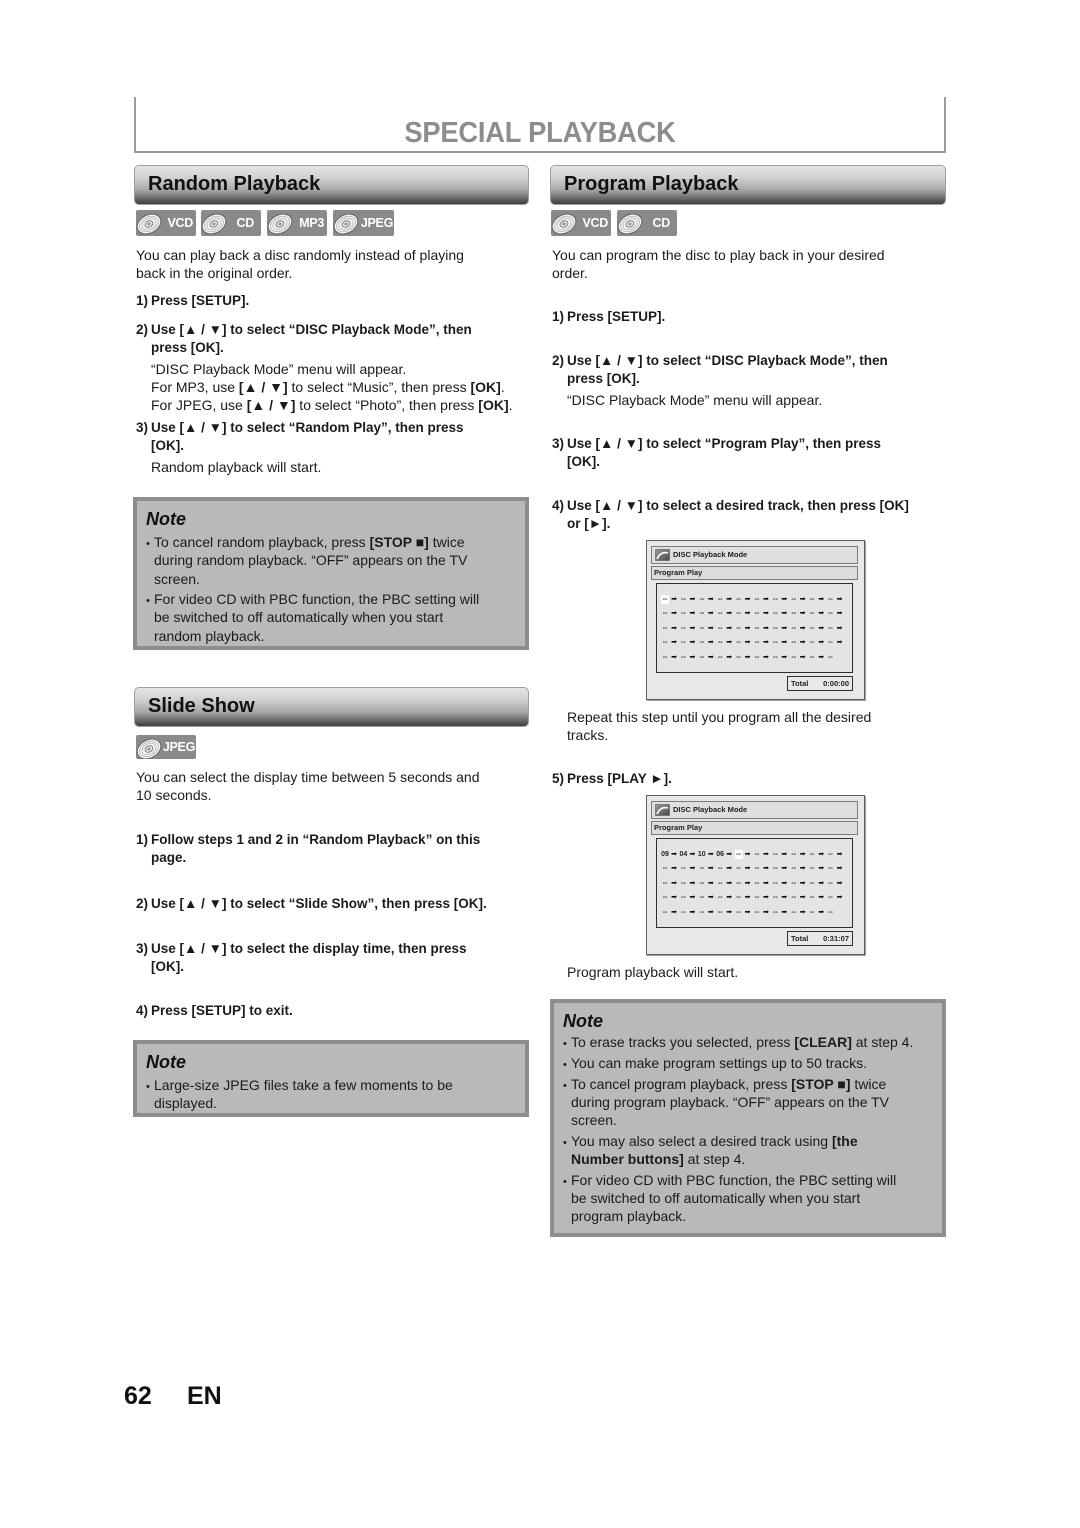  Describe the element at coordinates (702, 854) in the screenshot. I see `track-slot: 10` at that location.